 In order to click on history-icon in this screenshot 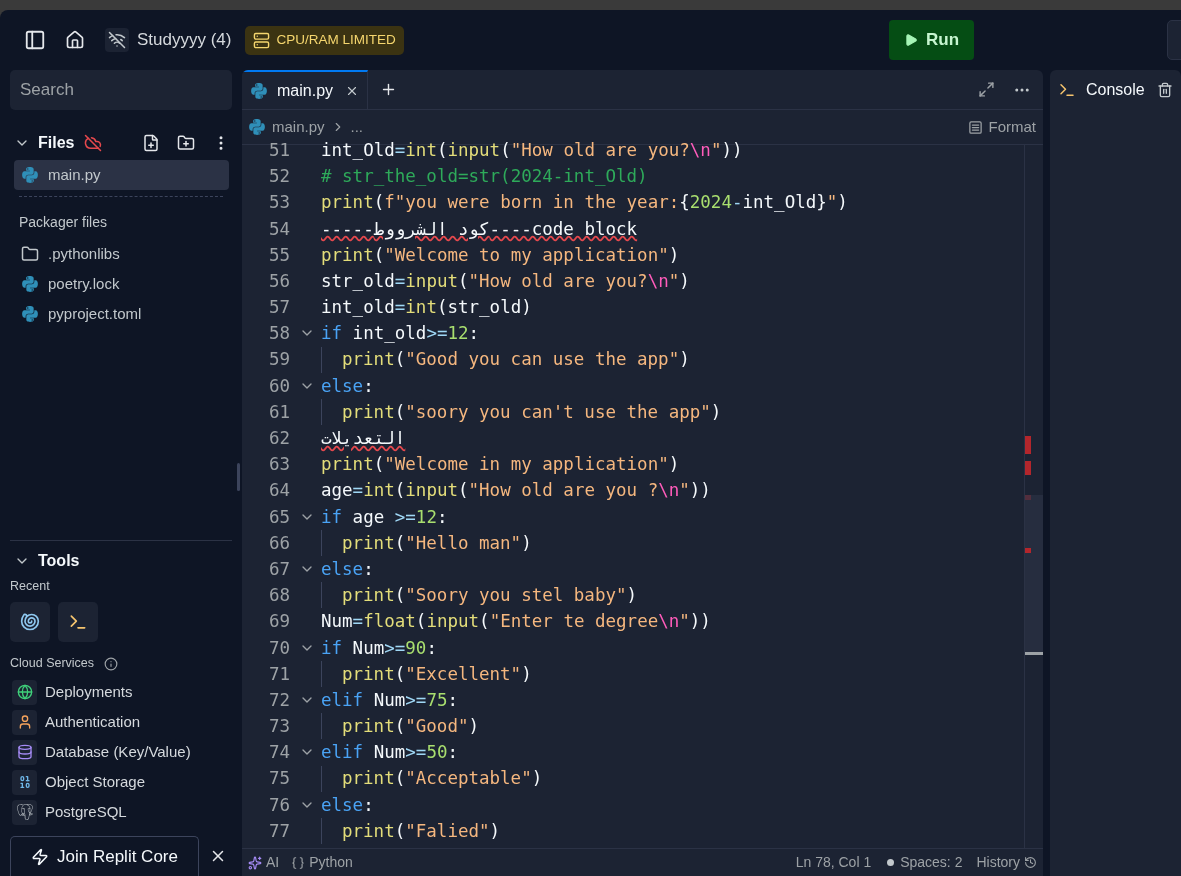, I will do `click(1030, 862)`.